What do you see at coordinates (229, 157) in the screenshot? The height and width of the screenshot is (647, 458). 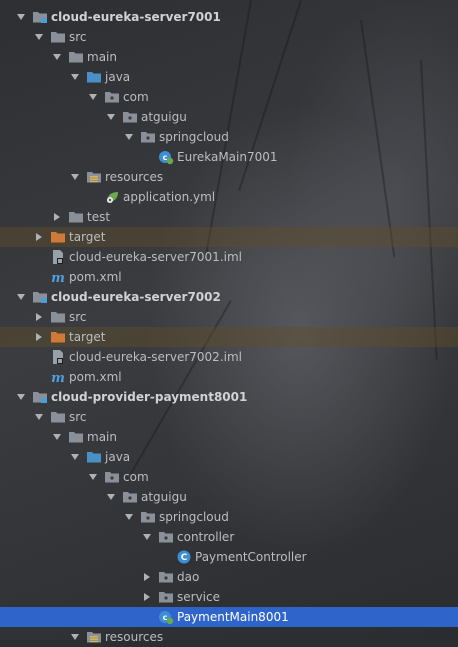 I see `tree-node: c EurekaMain7001` at bounding box center [229, 157].